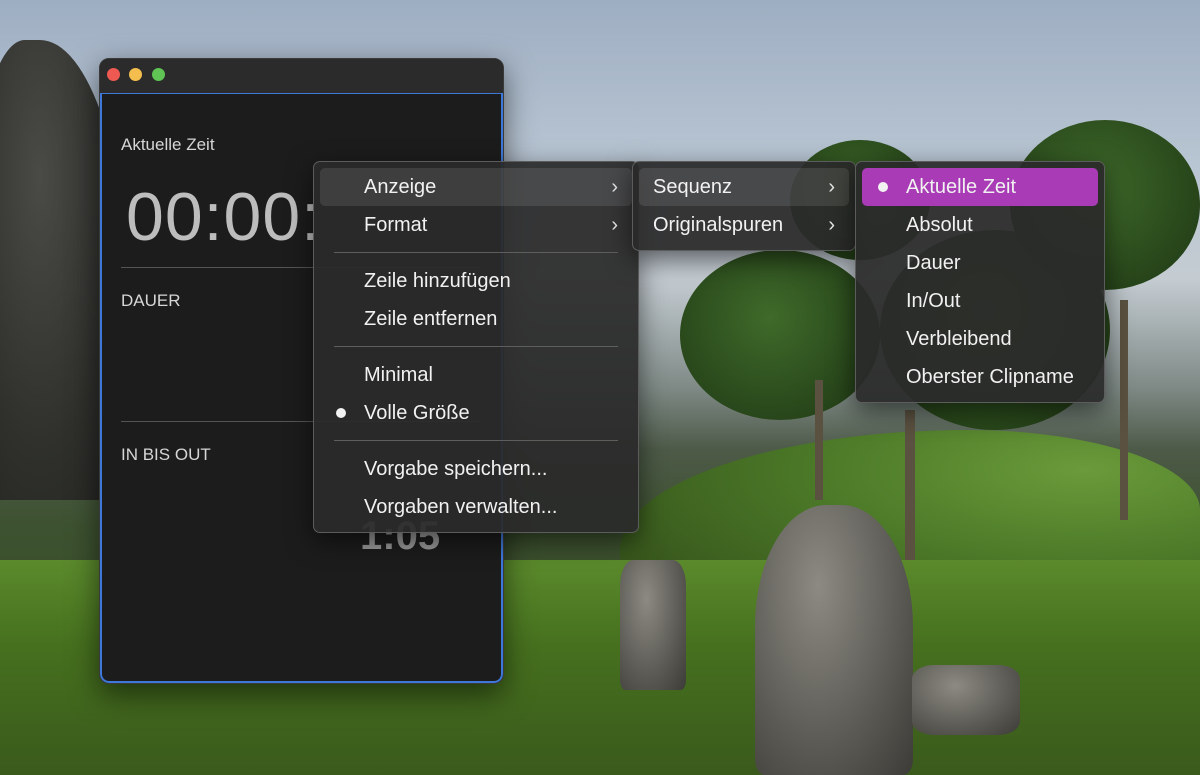 Image resolution: width=1200 pixels, height=775 pixels. I want to click on menu-item-absolut: Absolut, so click(980, 225).